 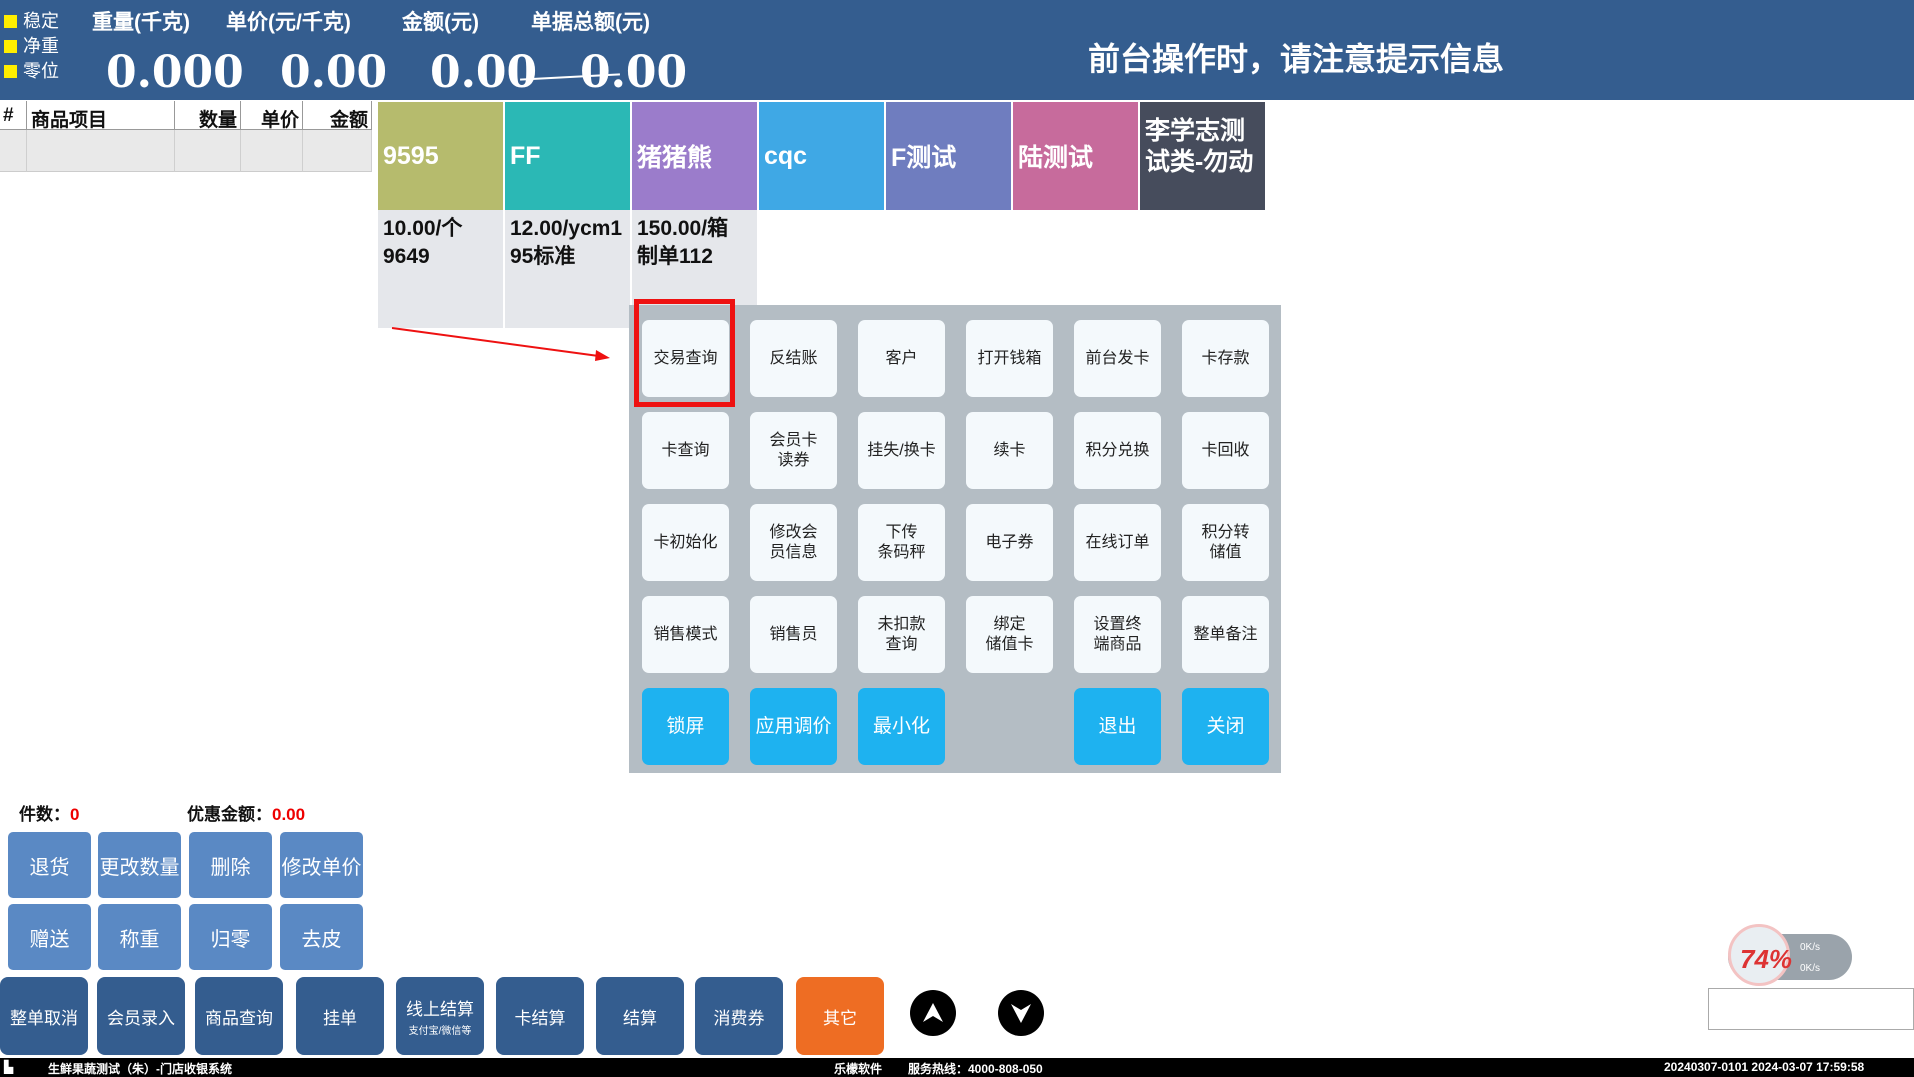 What do you see at coordinates (139, 937) in the screenshot?
I see `weigh-button: 称重` at bounding box center [139, 937].